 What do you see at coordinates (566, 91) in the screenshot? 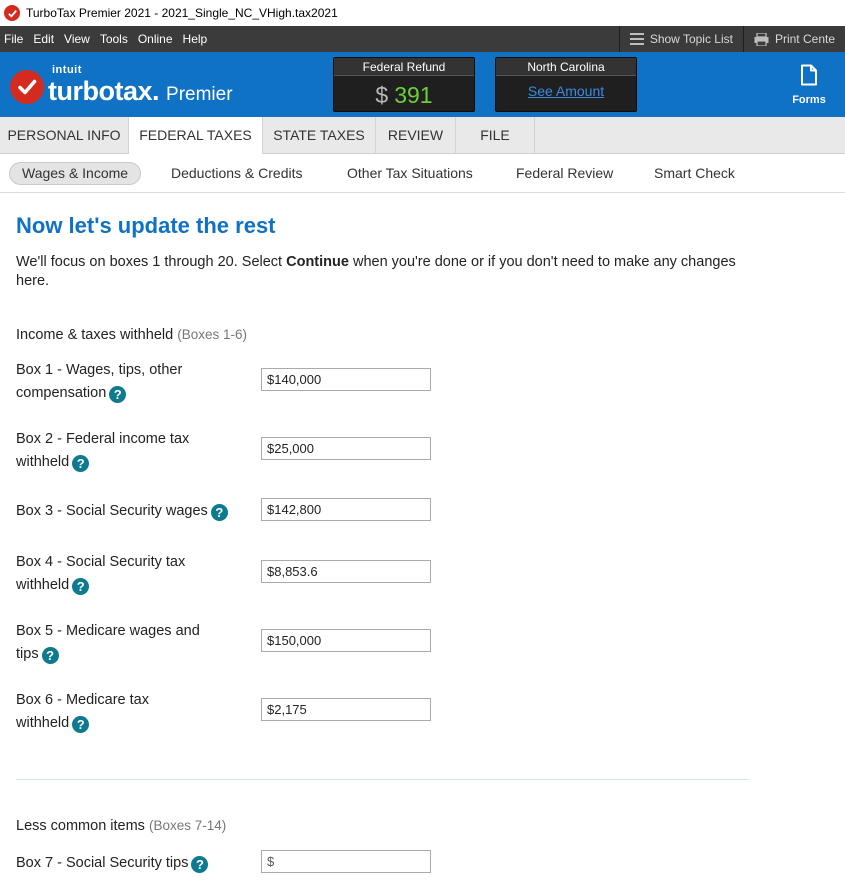
I see `see-amount-link: See Amount` at bounding box center [566, 91].